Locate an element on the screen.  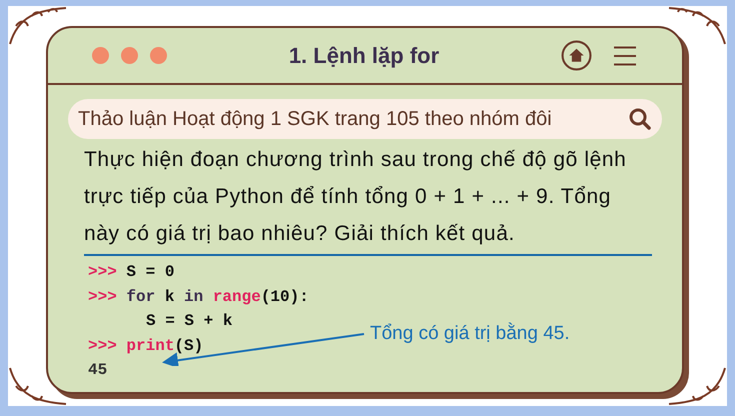
function-text: print is located at coordinates (150, 346).